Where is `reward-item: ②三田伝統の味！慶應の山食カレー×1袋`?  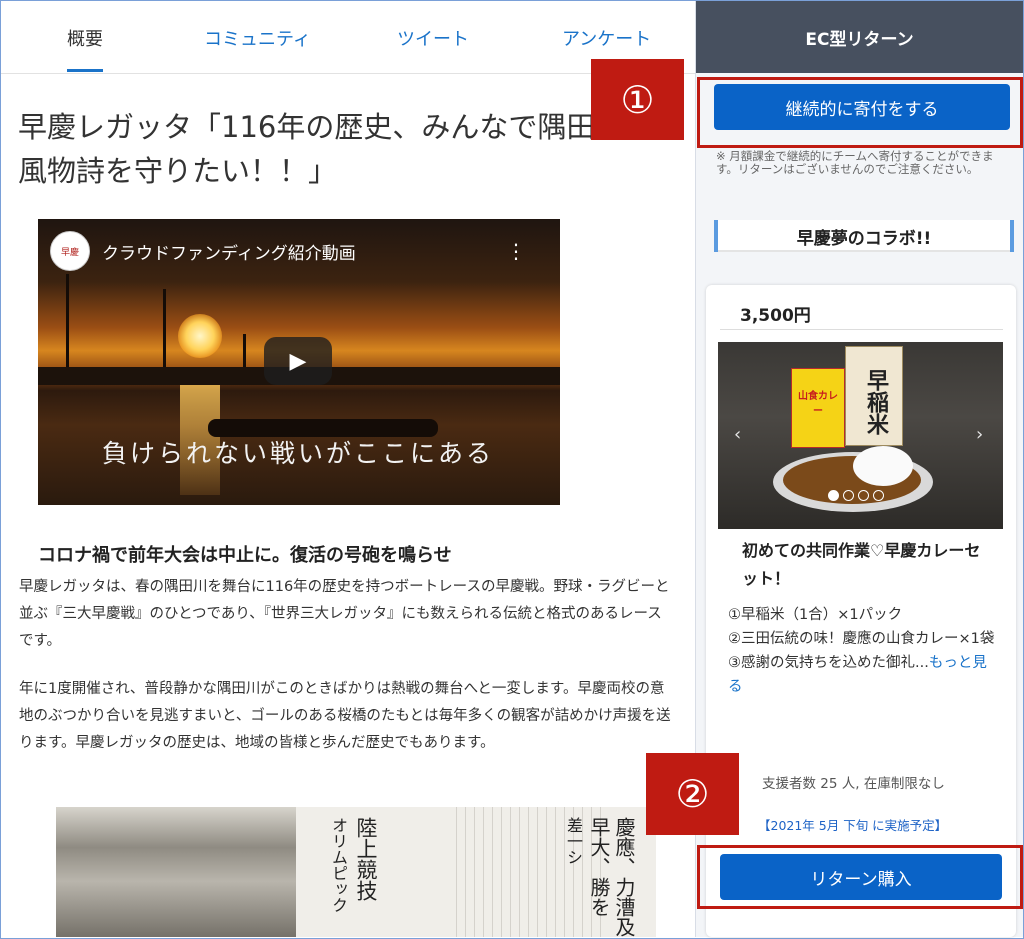
reward-item: ②三田伝統の味！慶應の山食カレー×1袋 is located at coordinates (861, 639).